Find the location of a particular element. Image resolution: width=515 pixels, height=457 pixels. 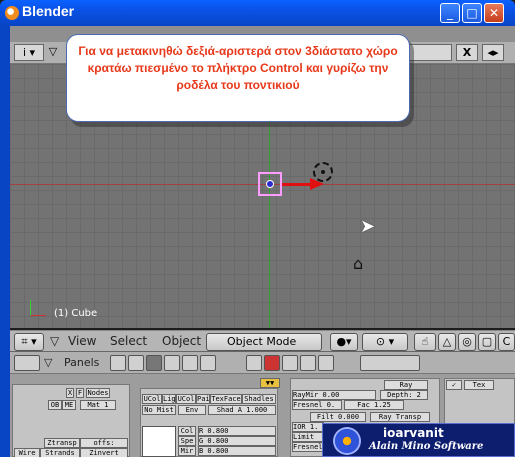

object-center-dot is located at coordinates (270, 184).